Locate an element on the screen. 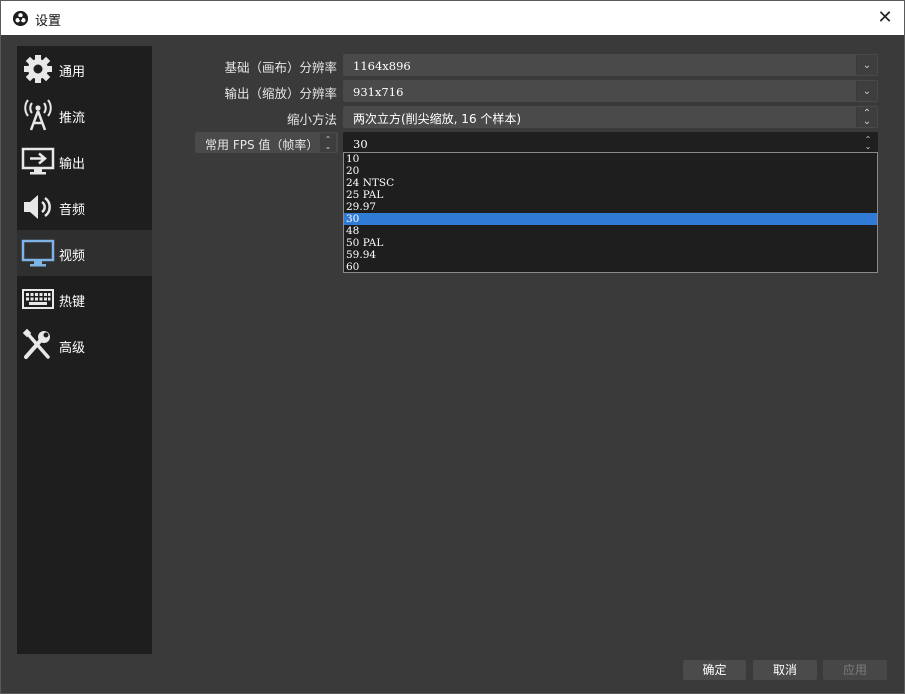 The height and width of the screenshot is (694, 905). fps-option: 29.97 is located at coordinates (610, 207).